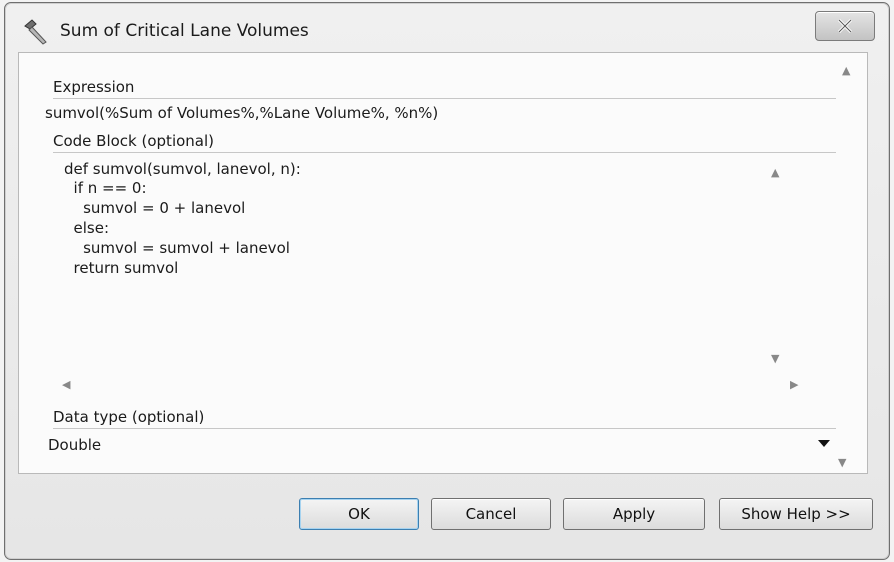 The image size is (894, 562). I want to click on expression-label: Expression, so click(94, 87).